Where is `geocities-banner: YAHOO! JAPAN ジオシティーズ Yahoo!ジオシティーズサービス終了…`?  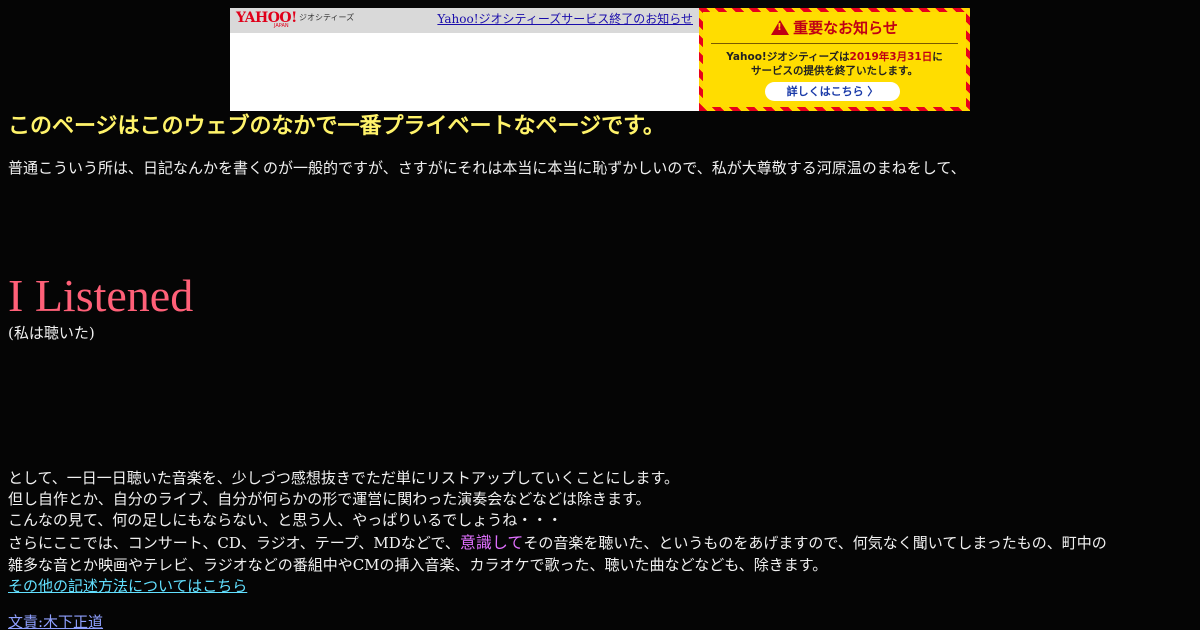 geocities-banner: YAHOO! JAPAN ジオシティーズ Yahoo!ジオシティーズサービス終了… is located at coordinates (600, 59).